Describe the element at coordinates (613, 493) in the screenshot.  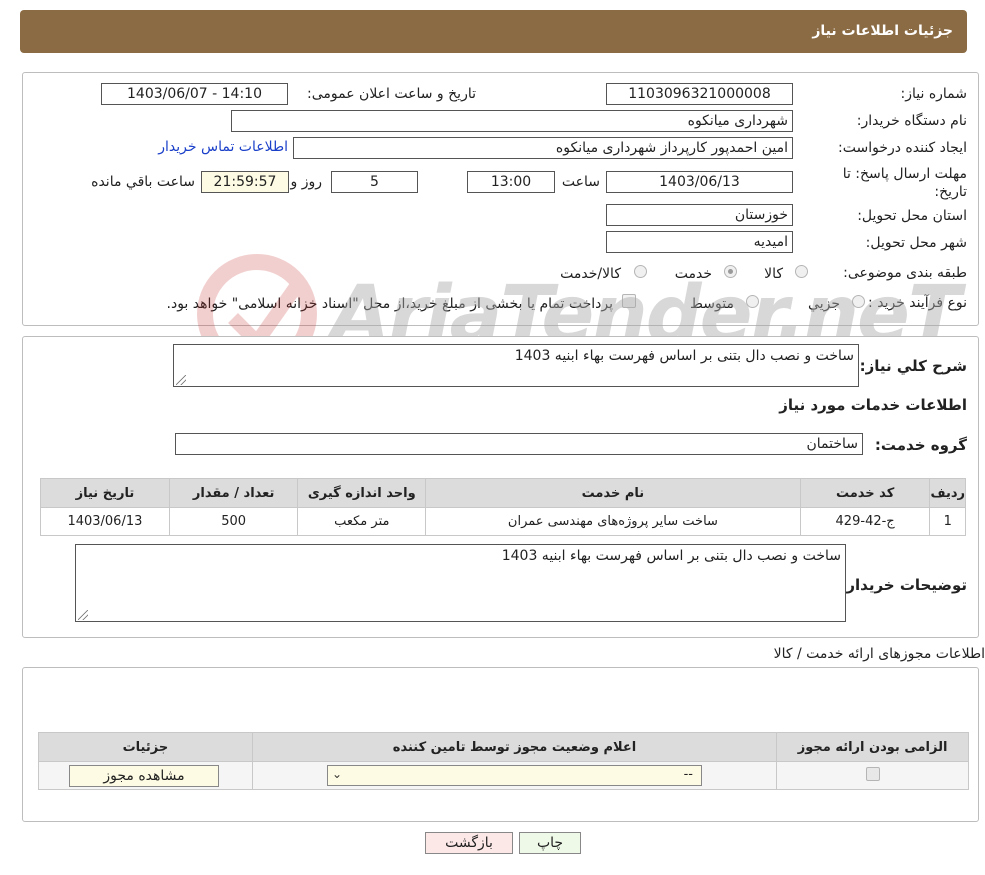
I see `col-name-header: نام خدمت` at that location.